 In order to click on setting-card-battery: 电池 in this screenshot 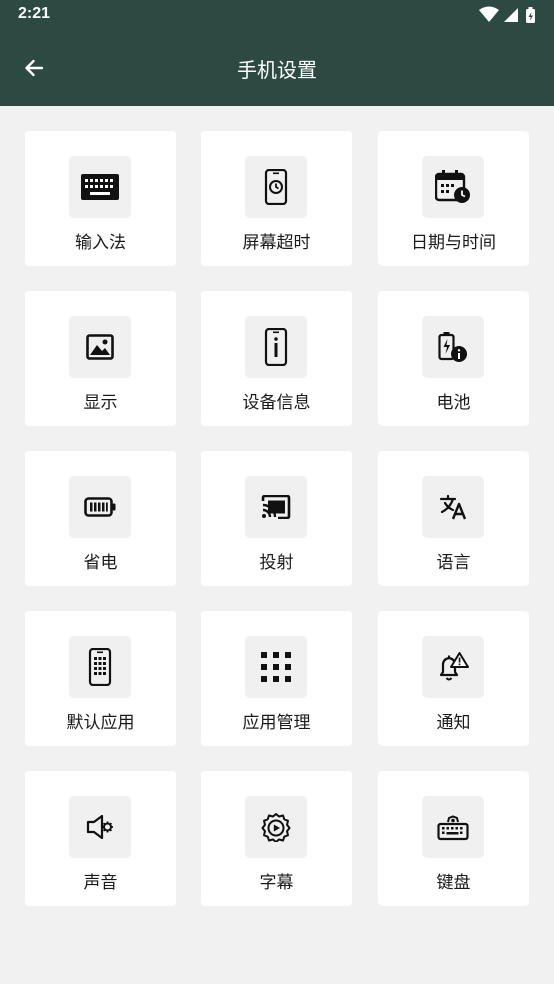, I will do `click(453, 358)`.